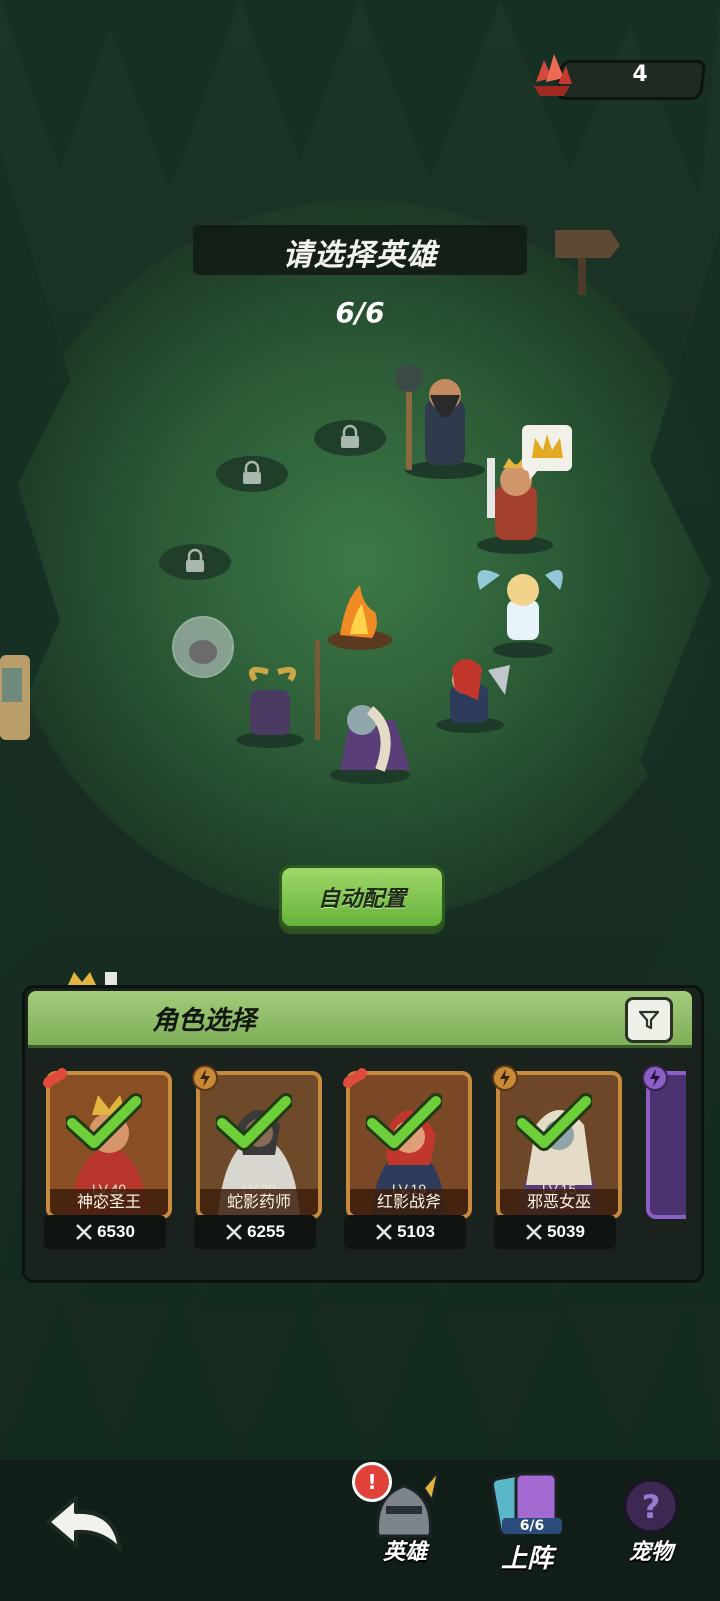  What do you see at coordinates (666, 1145) in the screenshot?
I see `hero-portrait-partial` at bounding box center [666, 1145].